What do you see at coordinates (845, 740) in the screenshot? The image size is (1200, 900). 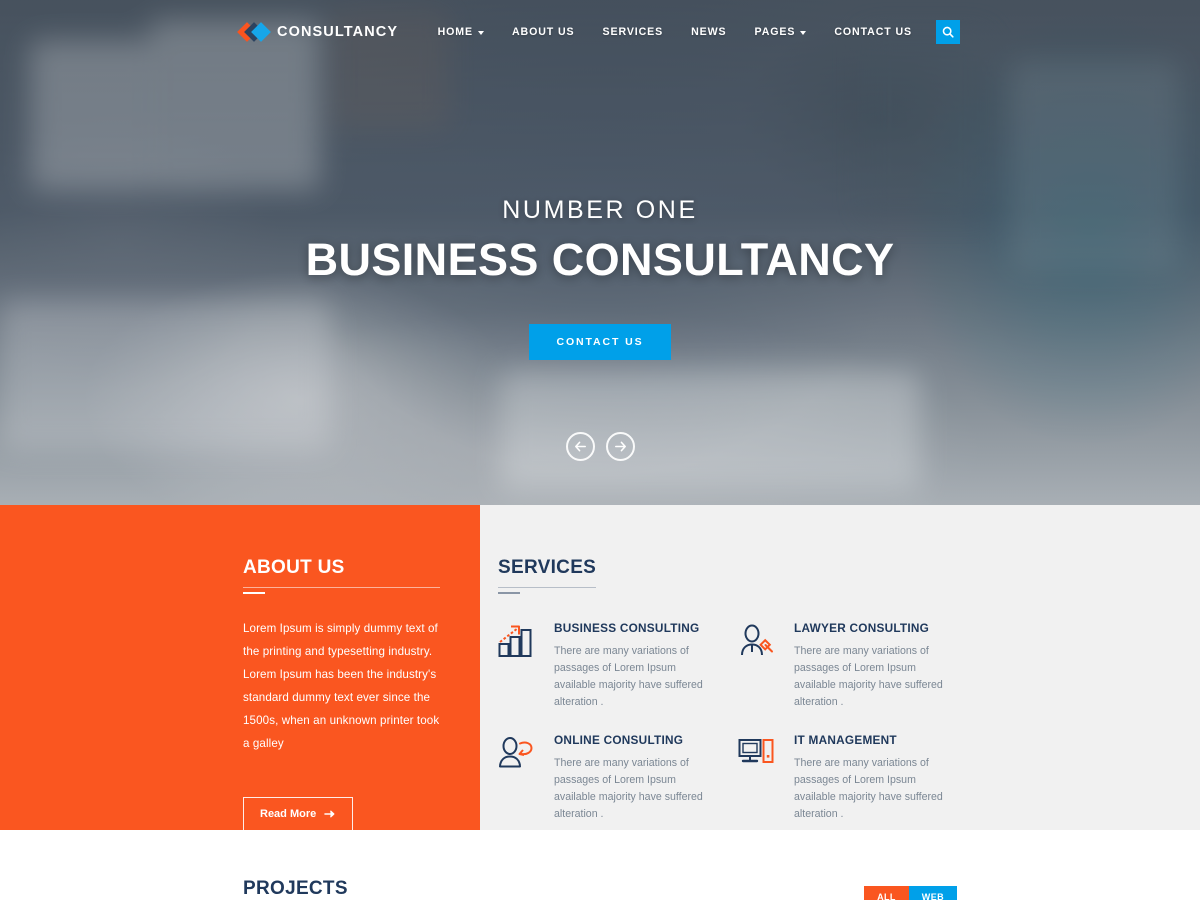 I see `service-title: IT MANAGEMENT` at bounding box center [845, 740].